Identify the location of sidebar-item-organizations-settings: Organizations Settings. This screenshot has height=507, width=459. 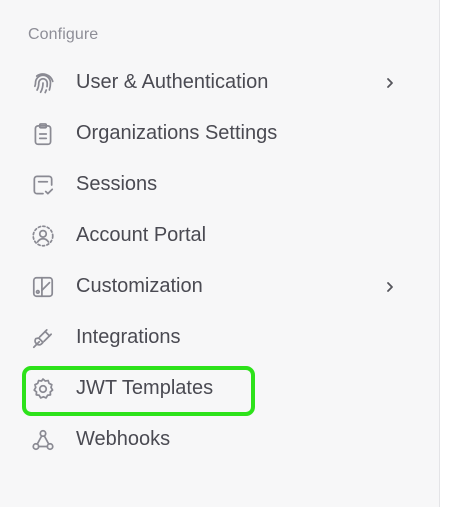
(220, 133).